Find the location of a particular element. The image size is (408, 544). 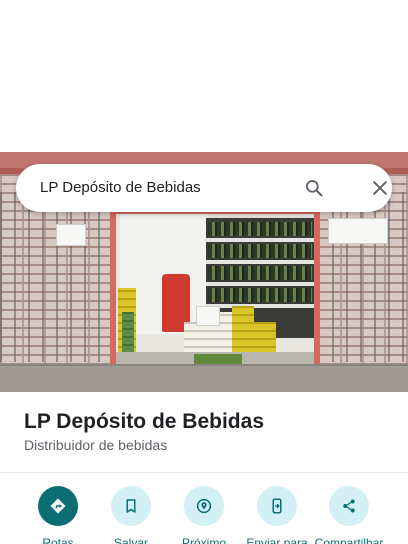

send-to-phone-button: Enviar para is located at coordinates (277, 515).